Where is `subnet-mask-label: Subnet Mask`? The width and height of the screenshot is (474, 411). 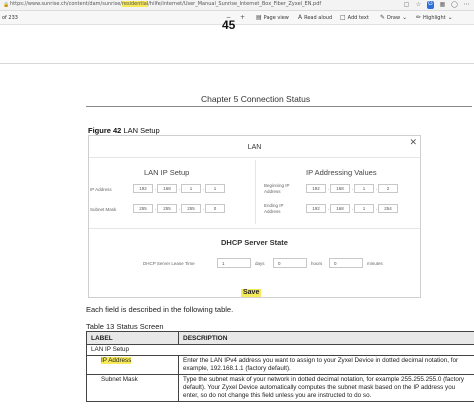 subnet-mask-label: Subnet Mask is located at coordinates (103, 209).